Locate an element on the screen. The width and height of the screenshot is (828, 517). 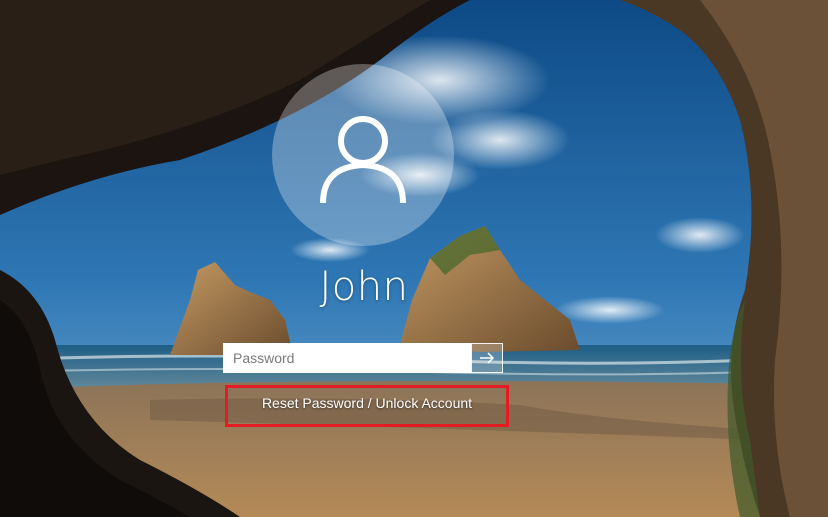
user-silhouette-icon is located at coordinates (363, 160).